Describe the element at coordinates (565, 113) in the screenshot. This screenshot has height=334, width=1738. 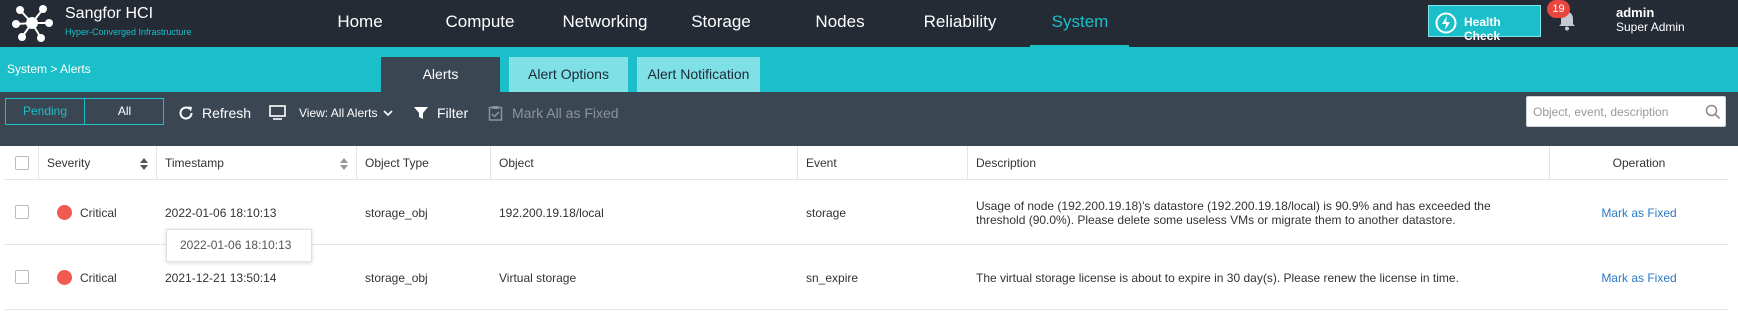
I see `mark-all-fixed-label: Mark All as Fixed` at that location.